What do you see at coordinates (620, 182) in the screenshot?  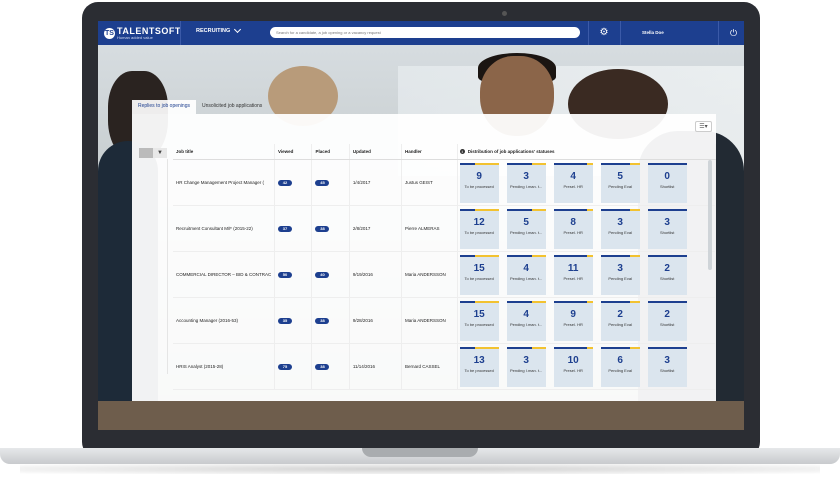 I see `status-tile: 5 Pending Eval` at bounding box center [620, 182].